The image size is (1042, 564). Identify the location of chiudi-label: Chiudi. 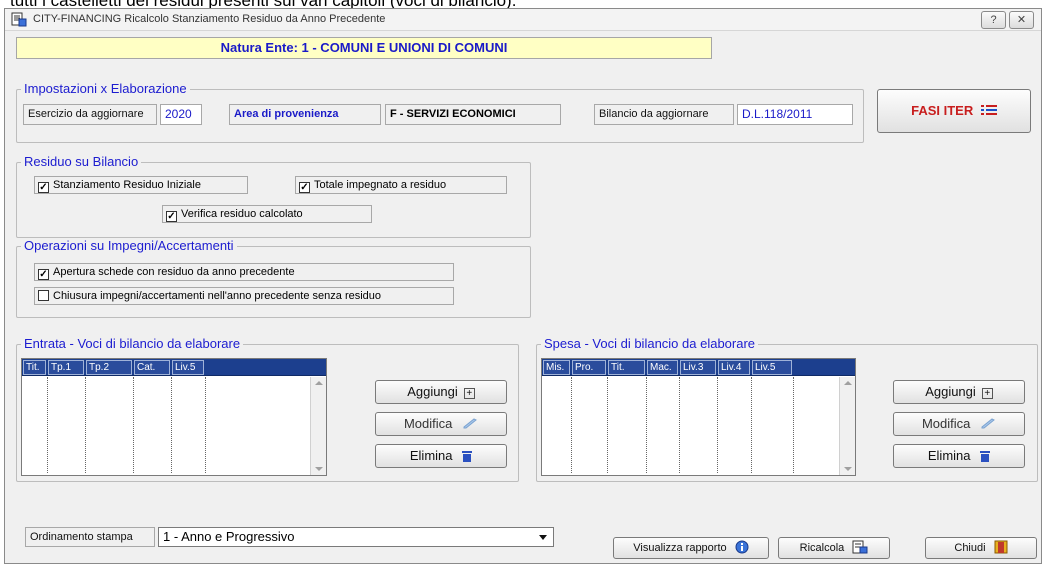
(970, 548).